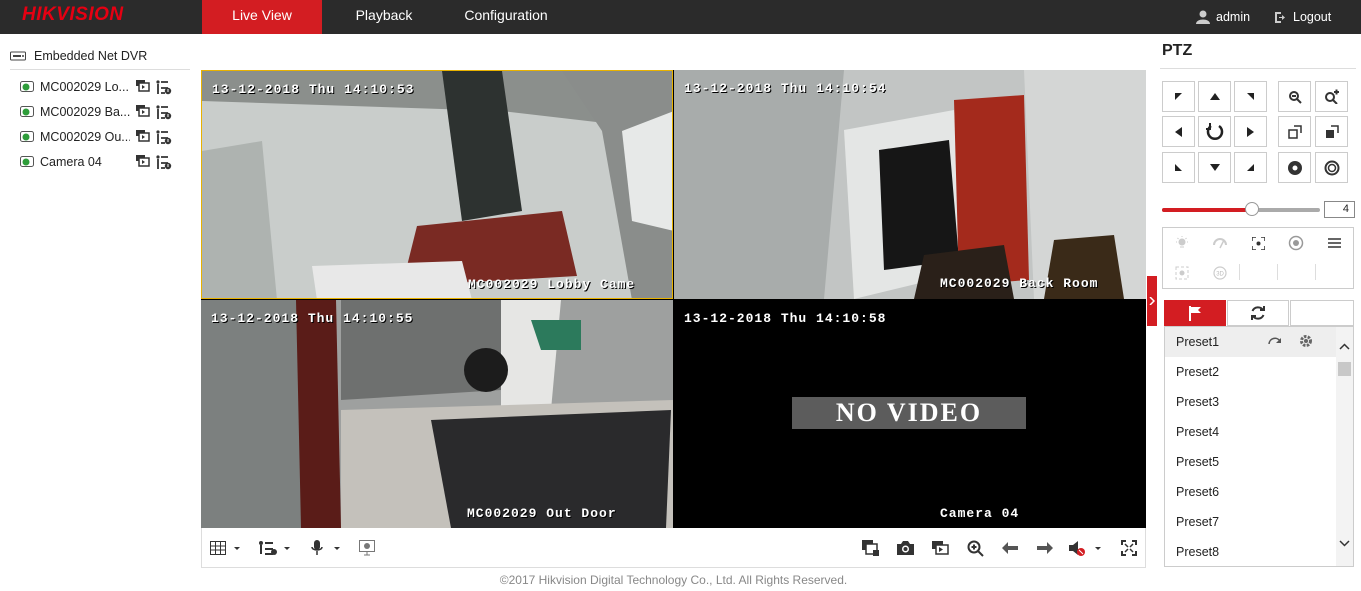 This screenshot has width=1361, height=591. What do you see at coordinates (225, 548) in the screenshot?
I see `window-layout-button` at bounding box center [225, 548].